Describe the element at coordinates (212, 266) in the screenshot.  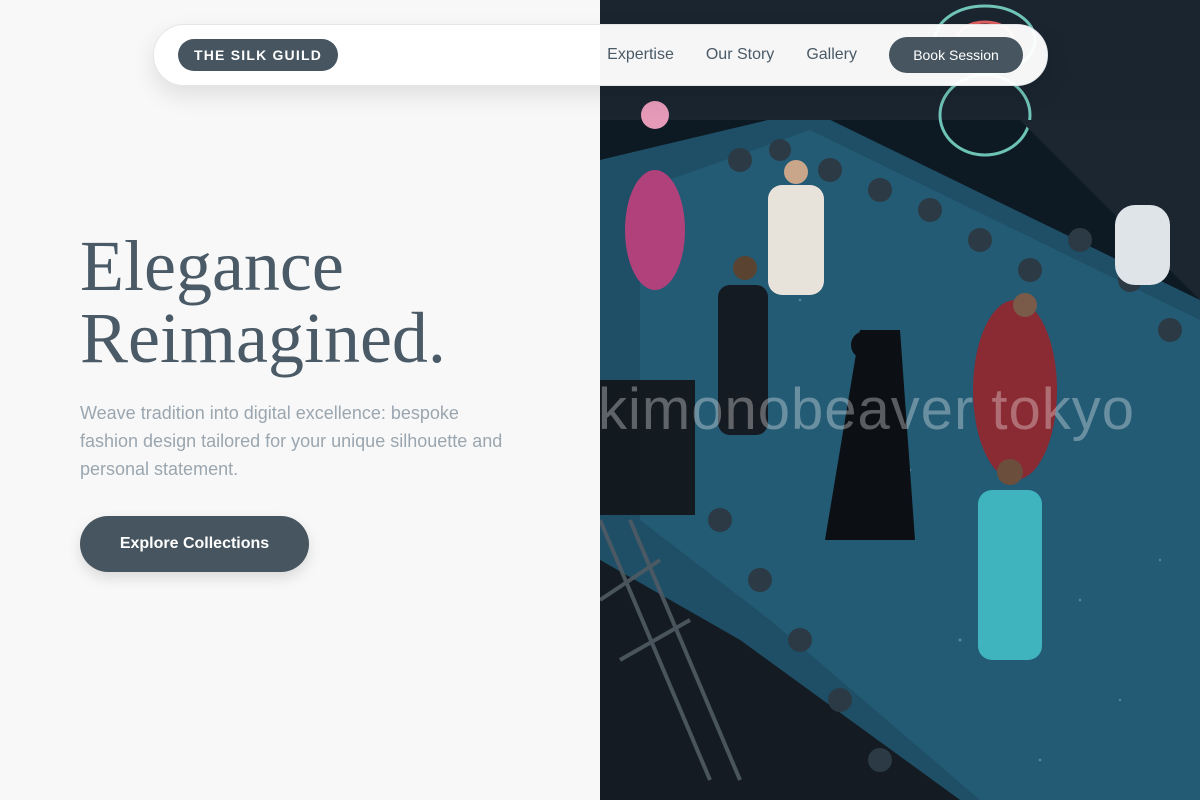
I see `hero-title-line-1: Elegance` at that location.